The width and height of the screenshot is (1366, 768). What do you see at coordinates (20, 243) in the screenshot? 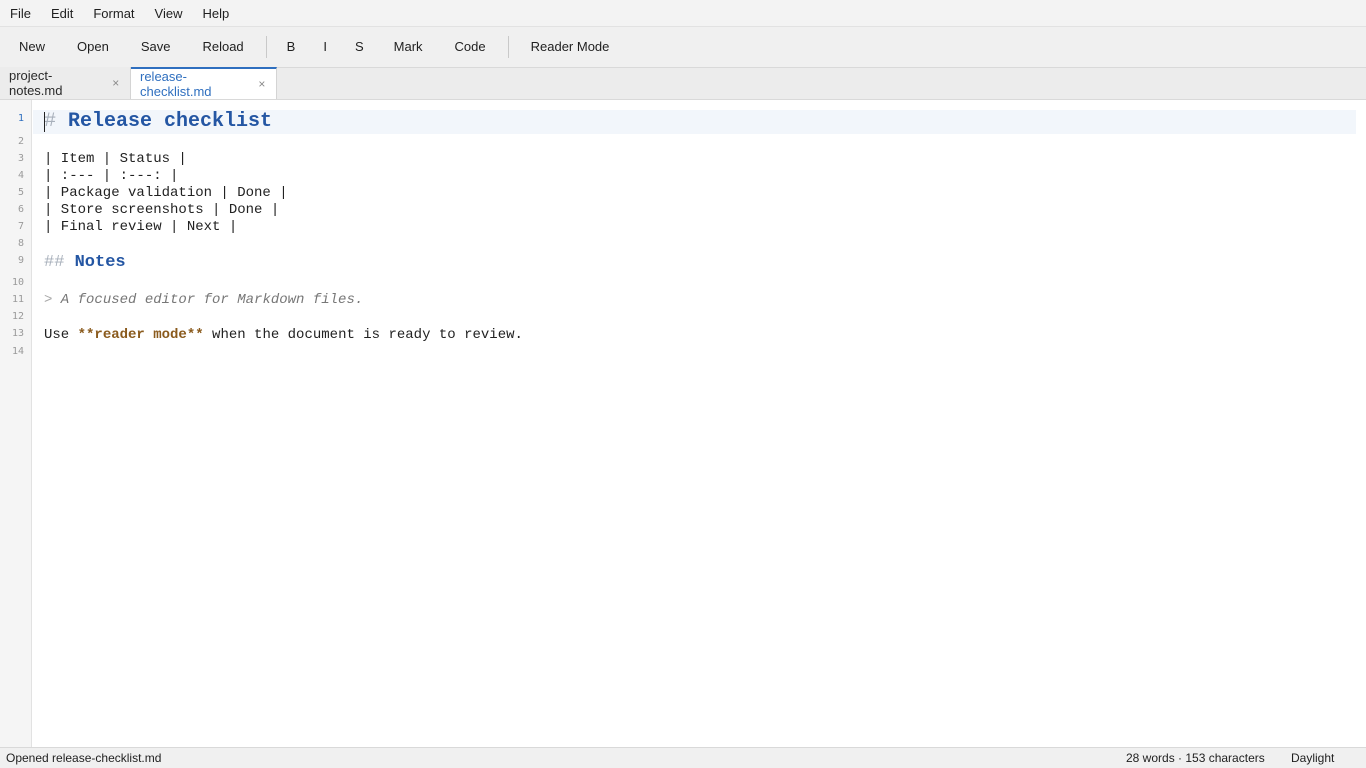
I see `line-number: 8` at bounding box center [20, 243].